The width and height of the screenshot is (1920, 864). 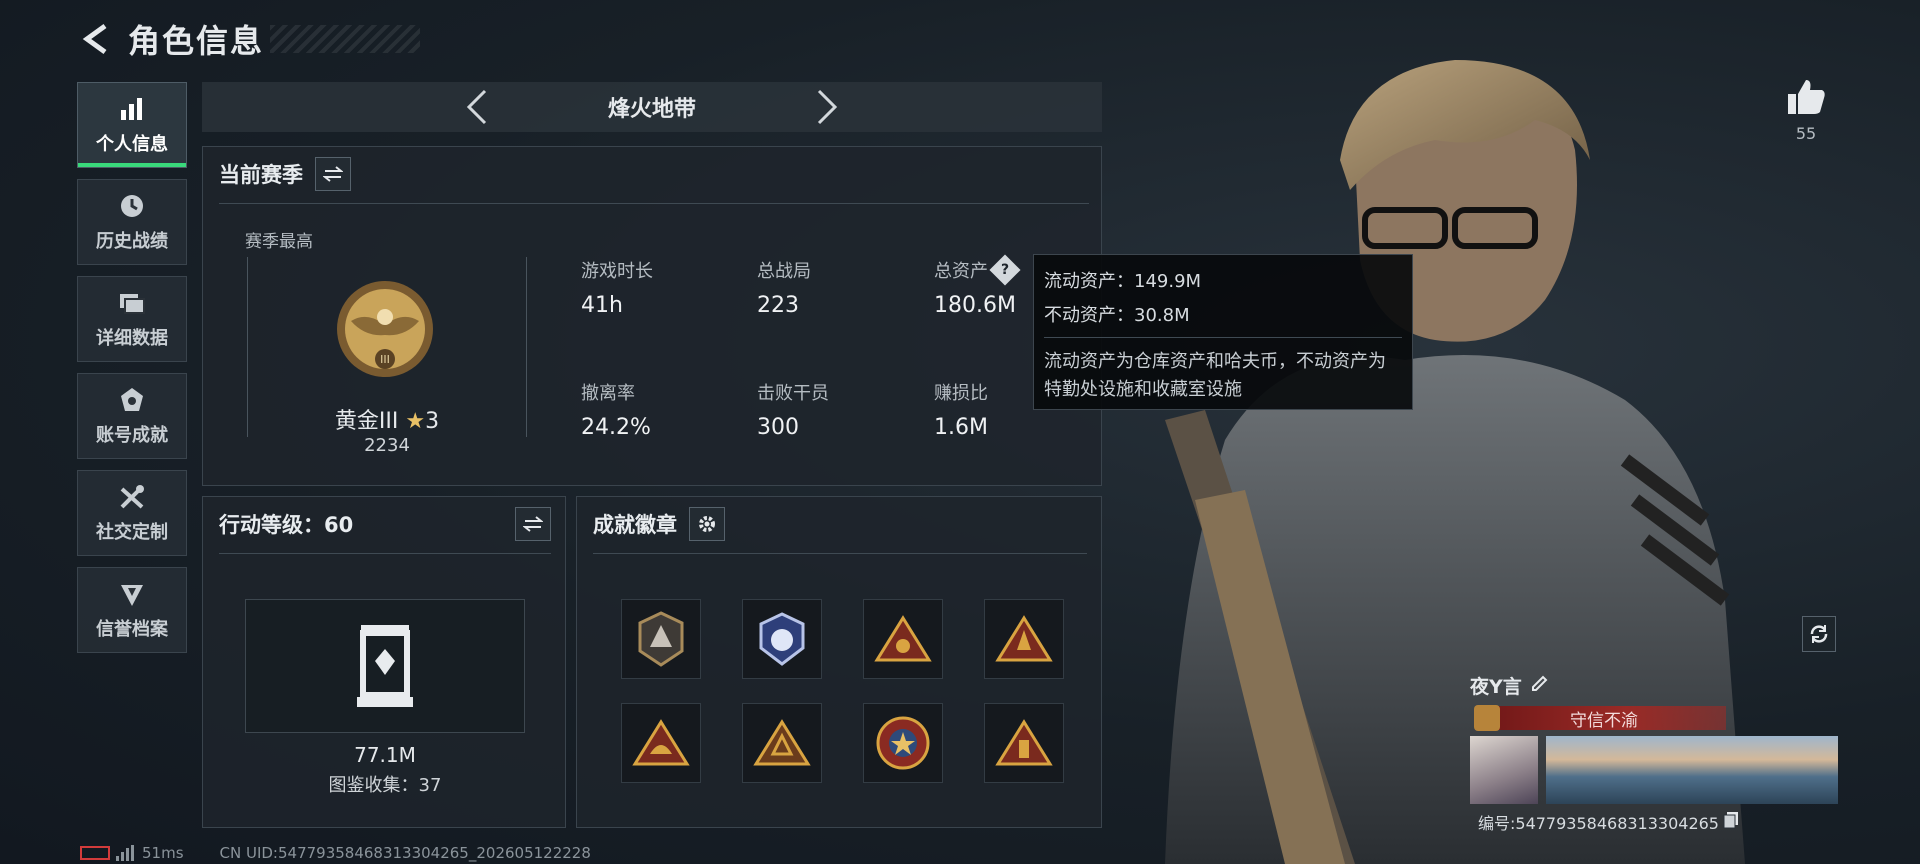 I want to click on stat-item: 总资产 ? 180.6M, so click(x=977, y=286).